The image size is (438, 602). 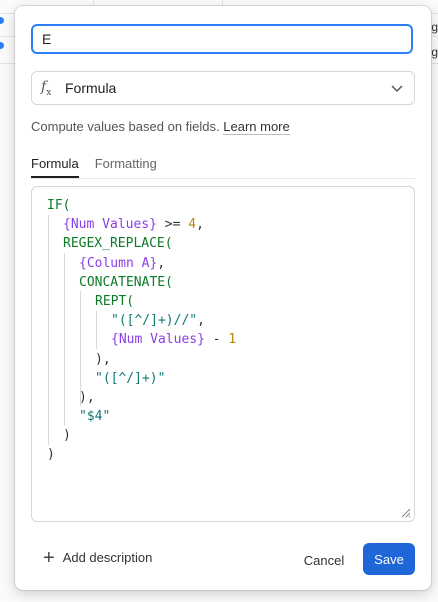 What do you see at coordinates (232, 340) in the screenshot?
I see `formula-token: 1` at bounding box center [232, 340].